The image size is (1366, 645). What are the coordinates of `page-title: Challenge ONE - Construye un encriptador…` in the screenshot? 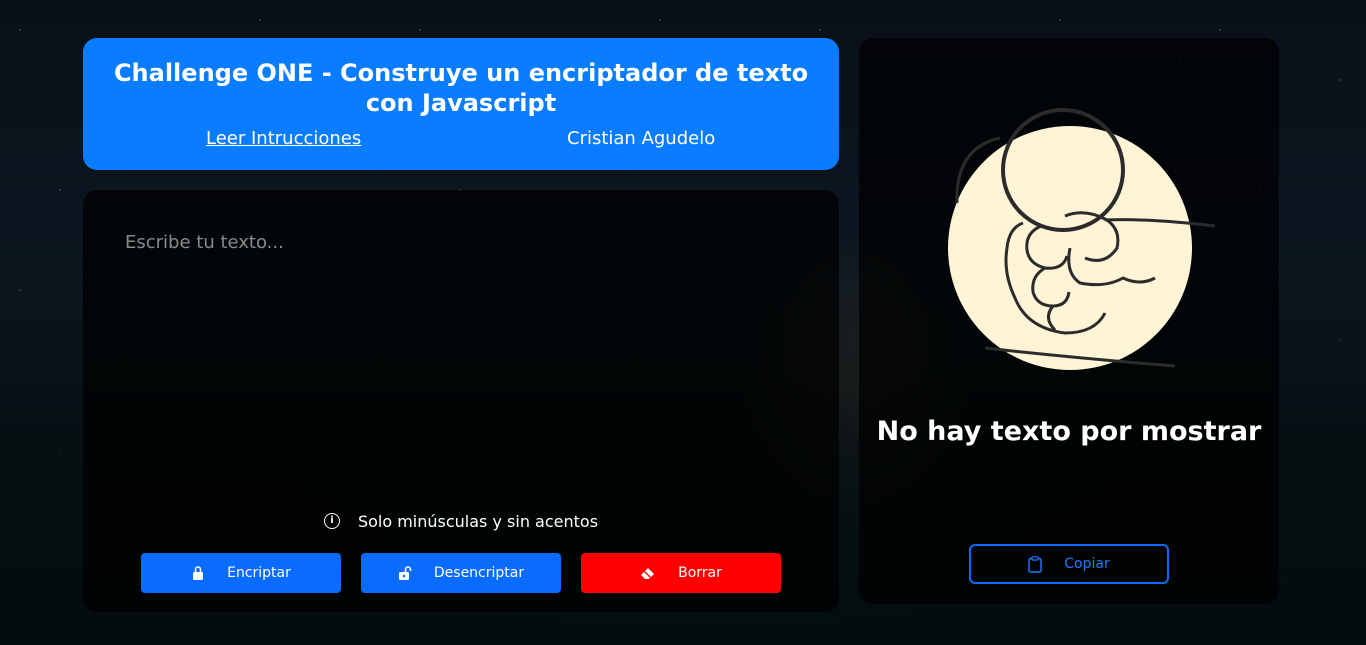 It's located at (461, 88).